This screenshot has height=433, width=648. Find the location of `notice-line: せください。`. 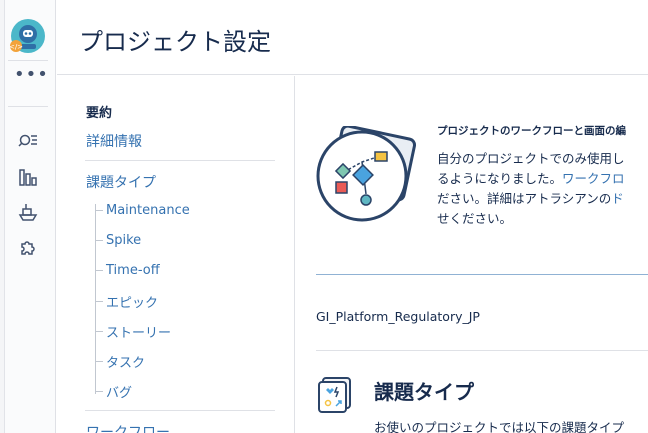

notice-line: せください。 is located at coordinates (475, 218).